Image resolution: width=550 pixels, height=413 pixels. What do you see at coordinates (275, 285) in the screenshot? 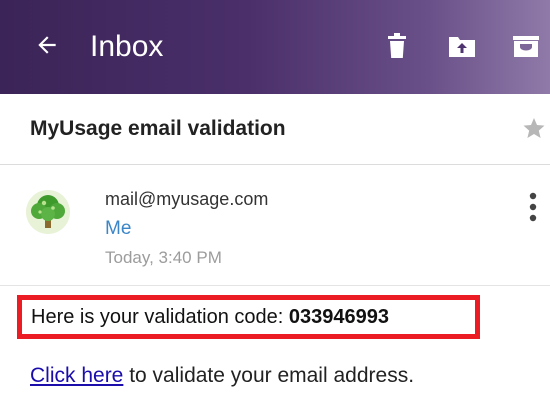
I see `divider` at bounding box center [275, 285].